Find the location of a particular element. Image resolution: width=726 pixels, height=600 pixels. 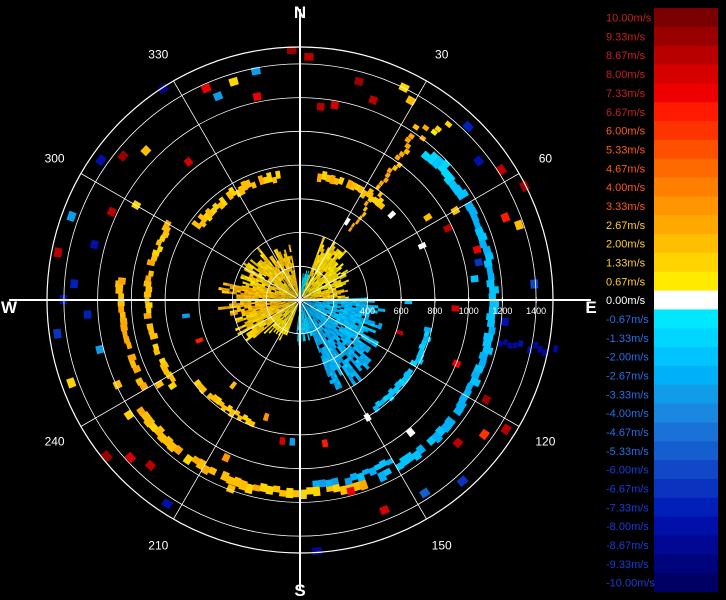

colorbar-label: -5.33m/s is located at coordinates (627, 452).